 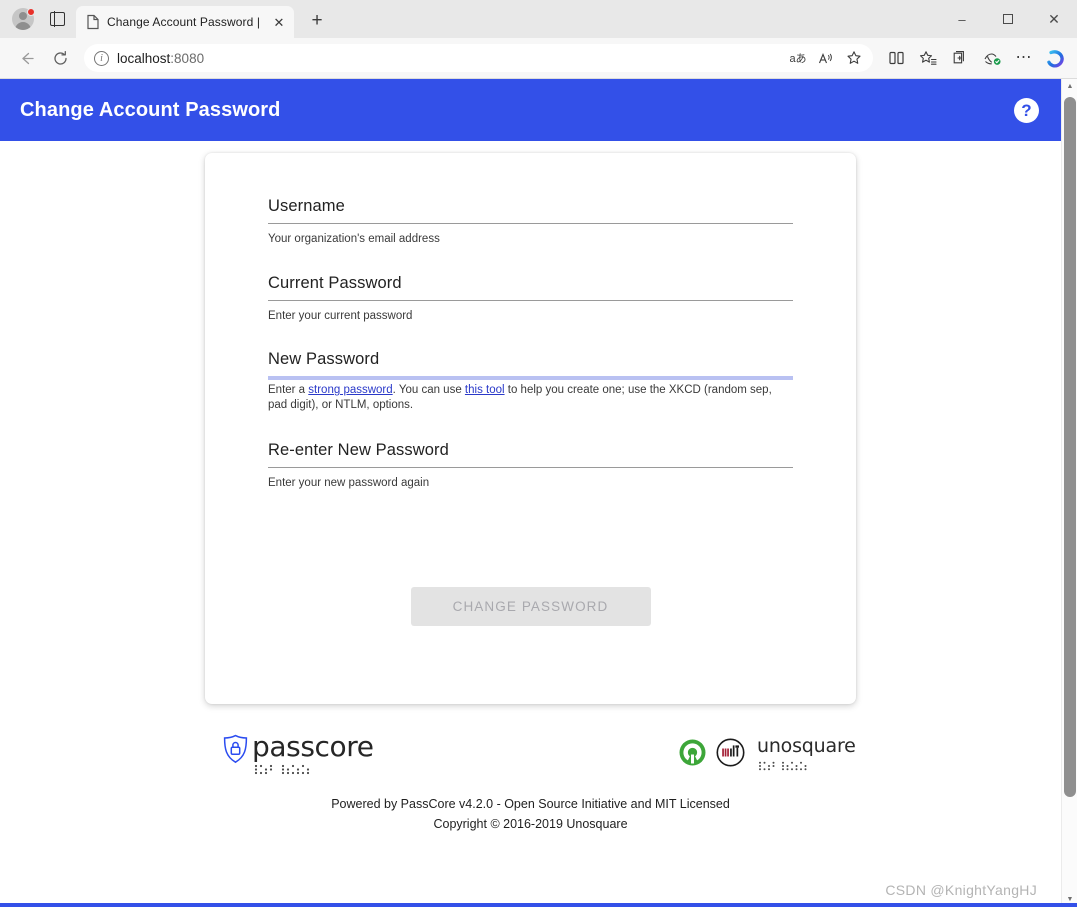 I want to click on unosquare-wordmark-wrap: unosquare, so click(x=806, y=753).